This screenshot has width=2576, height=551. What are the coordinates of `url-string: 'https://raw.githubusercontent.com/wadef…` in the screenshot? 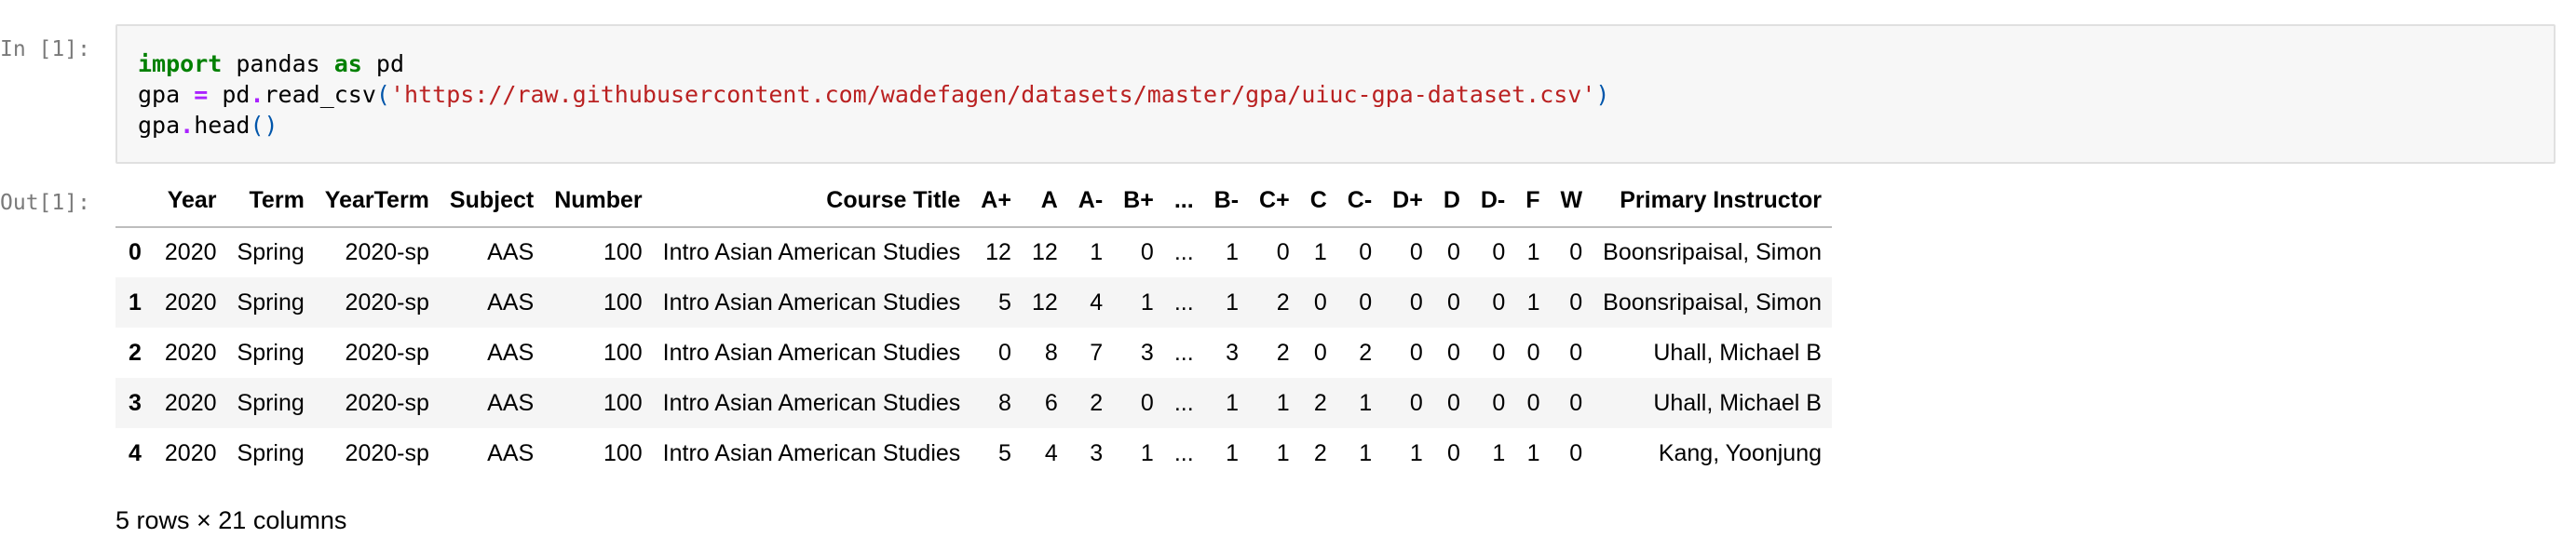 It's located at (992, 94).